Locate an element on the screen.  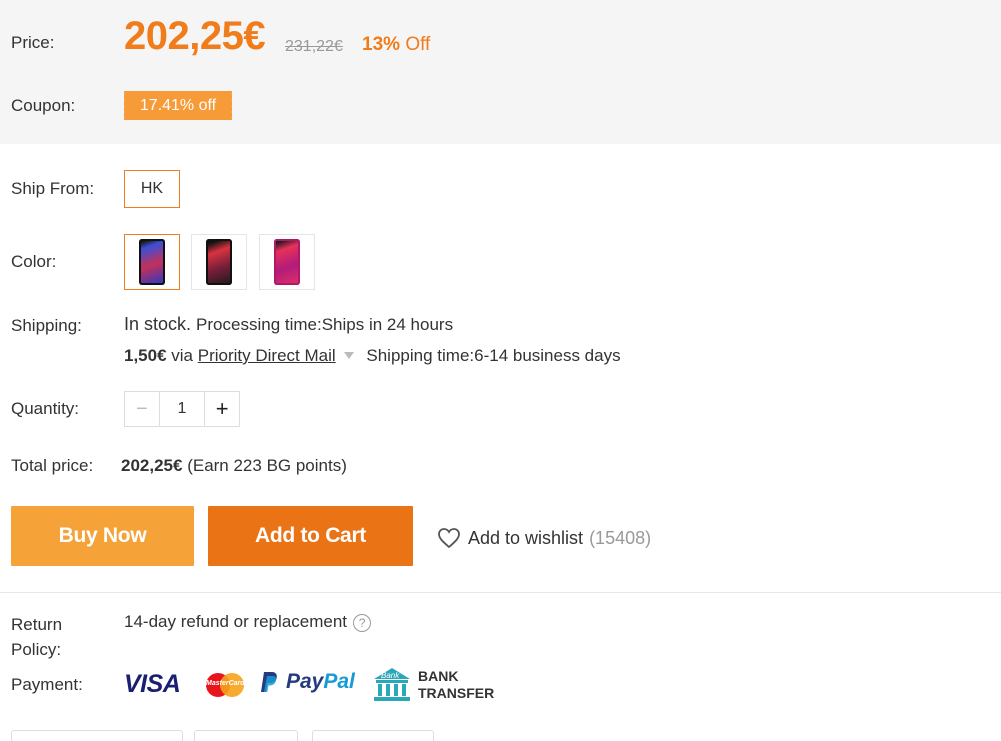
quantity-label: Quantity: is located at coordinates (45, 408).